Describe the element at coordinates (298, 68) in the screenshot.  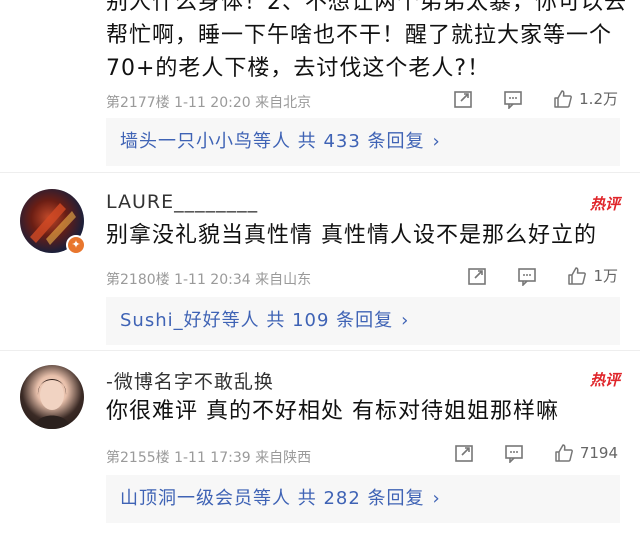
I see `comment-text-line: 70+的老人下楼，去讨伐这个老人?！` at that location.